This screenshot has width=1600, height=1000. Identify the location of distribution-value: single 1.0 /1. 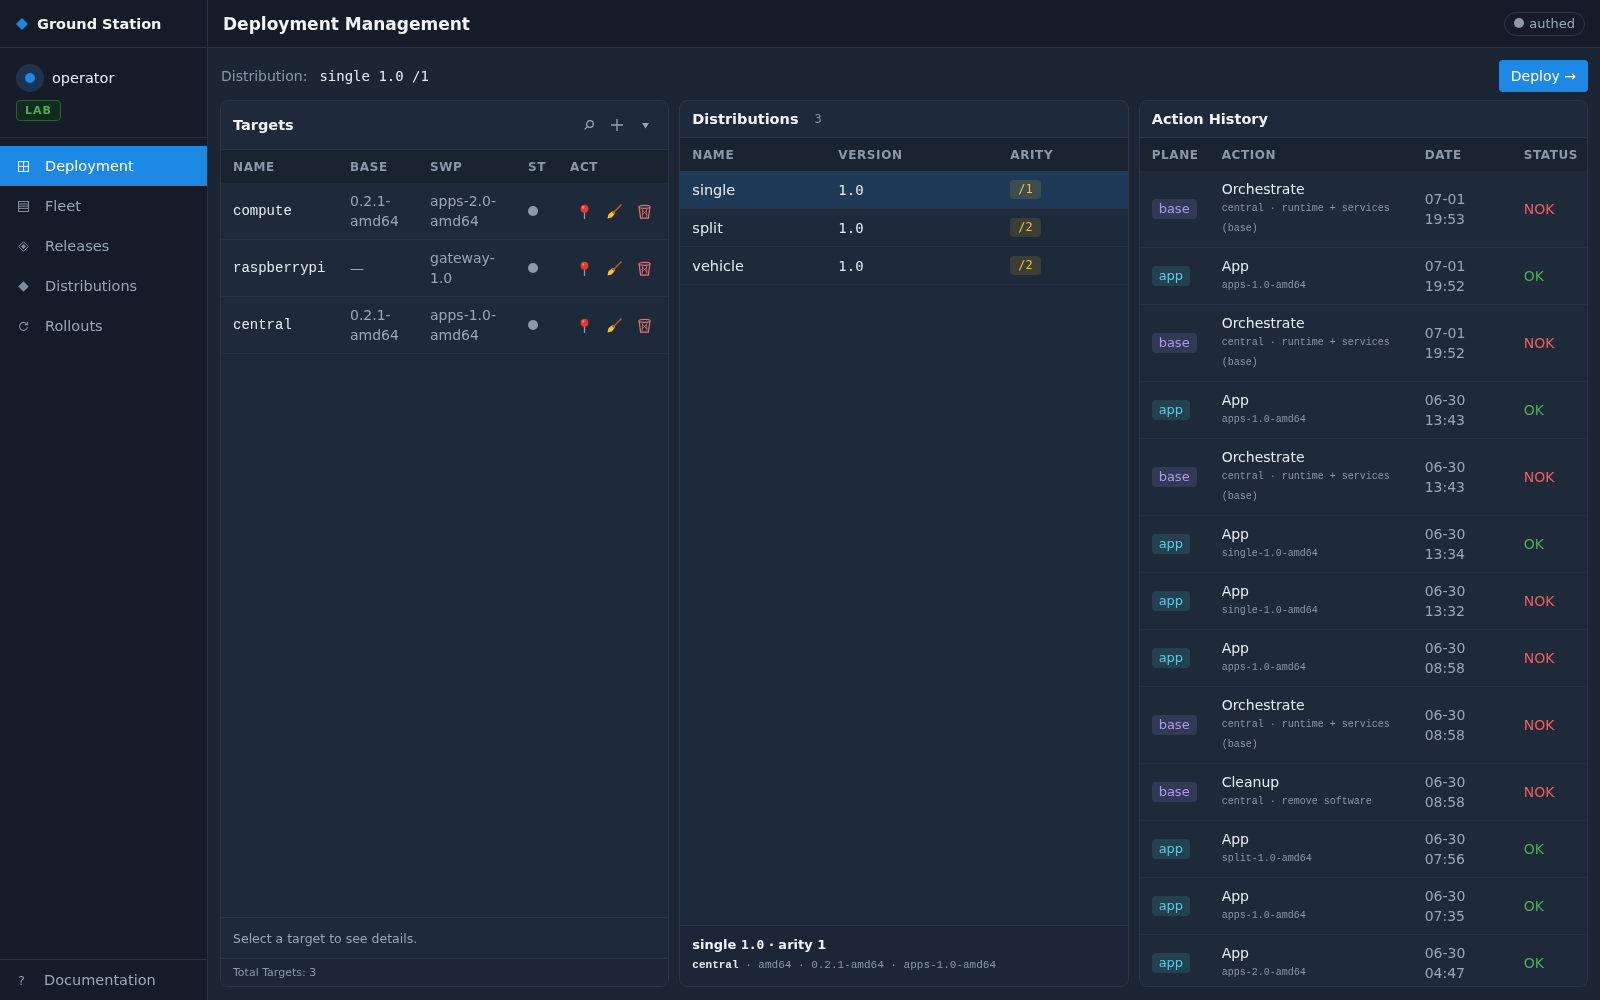
(374, 76).